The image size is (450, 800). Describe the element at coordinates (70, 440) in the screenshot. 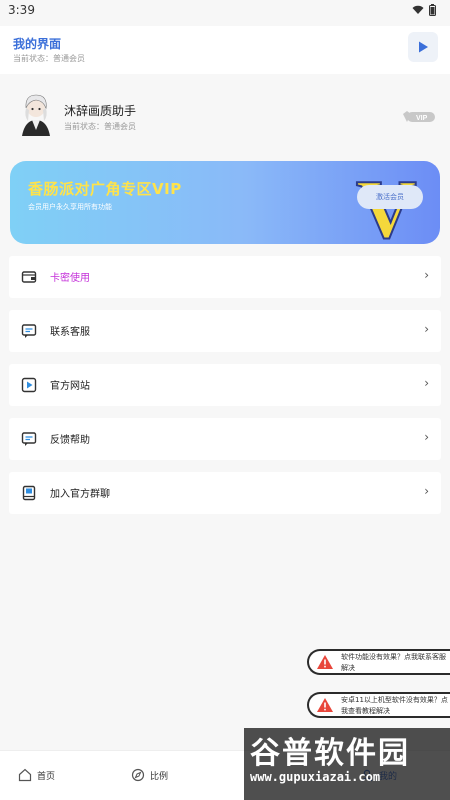

I see `menu-item-label: 反馈帮助` at that location.